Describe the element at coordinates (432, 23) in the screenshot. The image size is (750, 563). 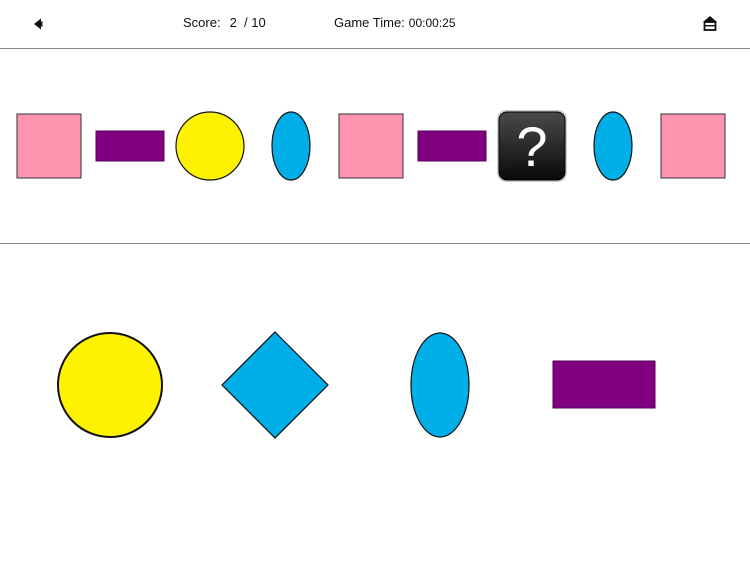
I see `game-time-value: 00:00:25` at that location.